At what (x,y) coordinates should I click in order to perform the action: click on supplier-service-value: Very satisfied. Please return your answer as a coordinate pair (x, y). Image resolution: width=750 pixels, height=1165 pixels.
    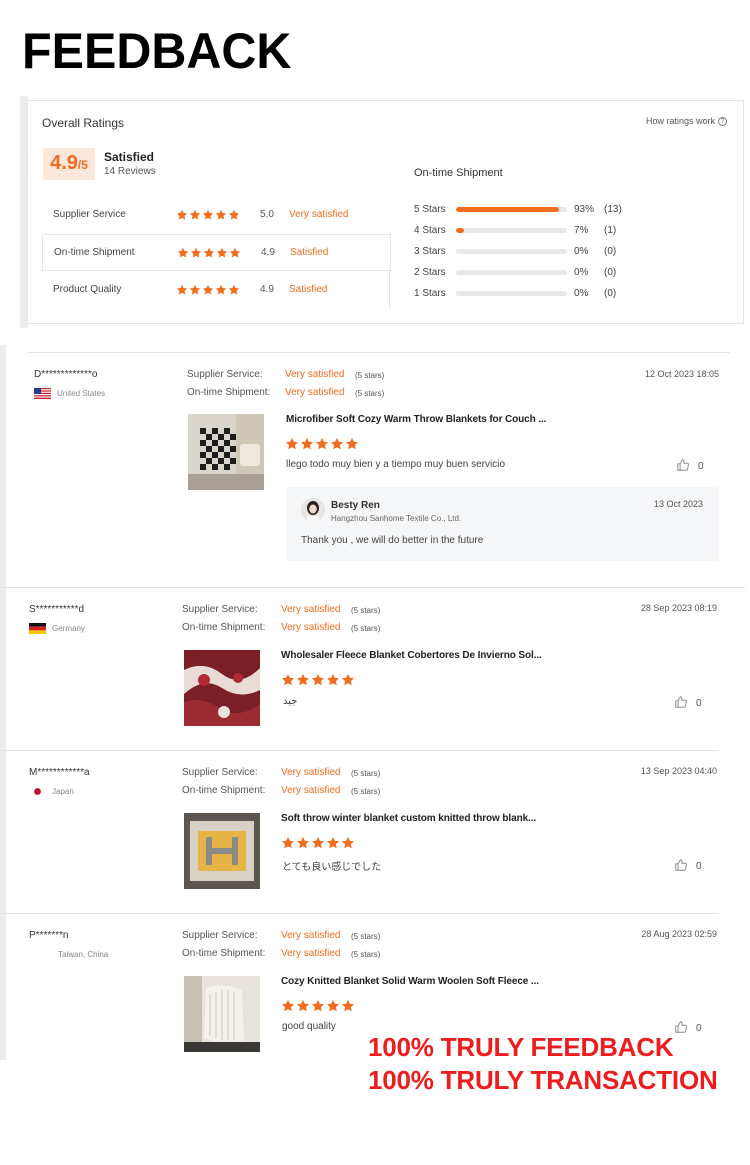
    Looking at the image, I should click on (311, 609).